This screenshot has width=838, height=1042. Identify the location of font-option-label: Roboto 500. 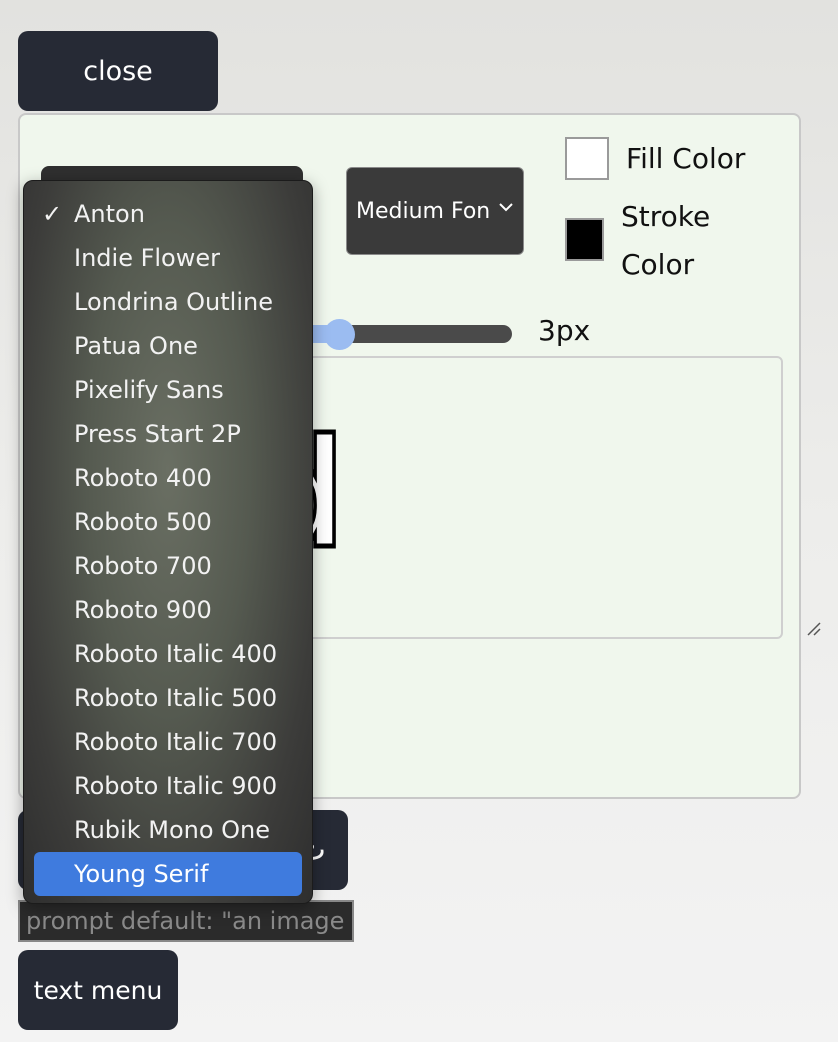
(143, 522).